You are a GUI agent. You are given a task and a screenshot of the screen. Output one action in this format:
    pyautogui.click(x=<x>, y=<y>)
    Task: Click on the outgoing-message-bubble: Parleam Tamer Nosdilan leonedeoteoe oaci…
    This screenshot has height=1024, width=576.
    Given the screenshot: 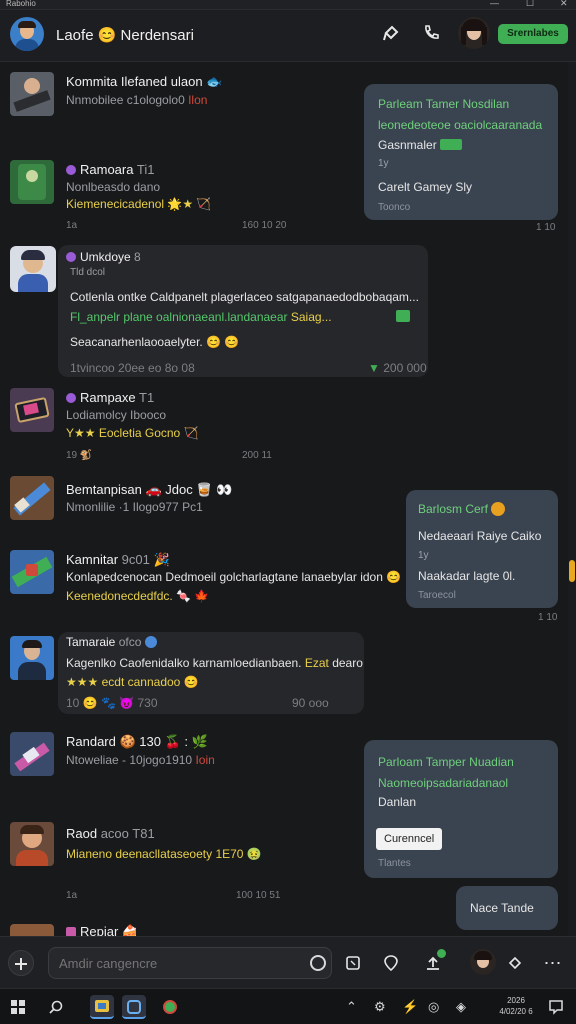 What is the action you would take?
    pyautogui.click(x=461, y=152)
    